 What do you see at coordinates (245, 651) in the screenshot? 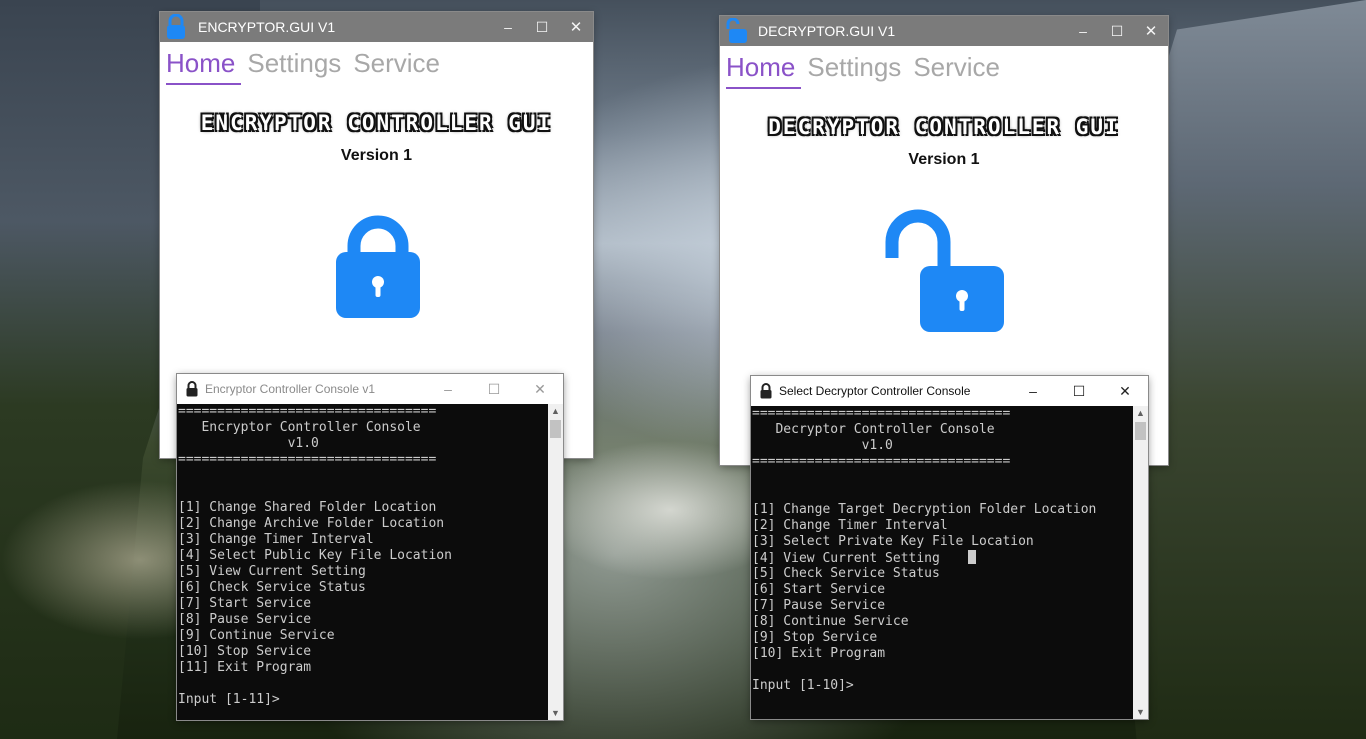
I see `console-line: [10] Stop Service` at bounding box center [245, 651].